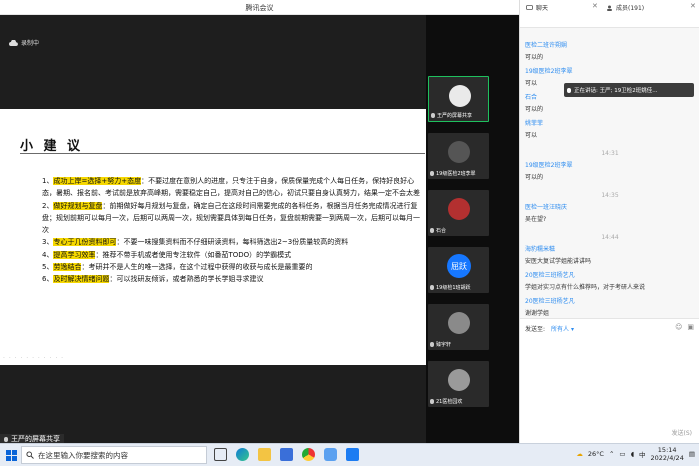  I want to click on task-view-icon, so click(220, 454).